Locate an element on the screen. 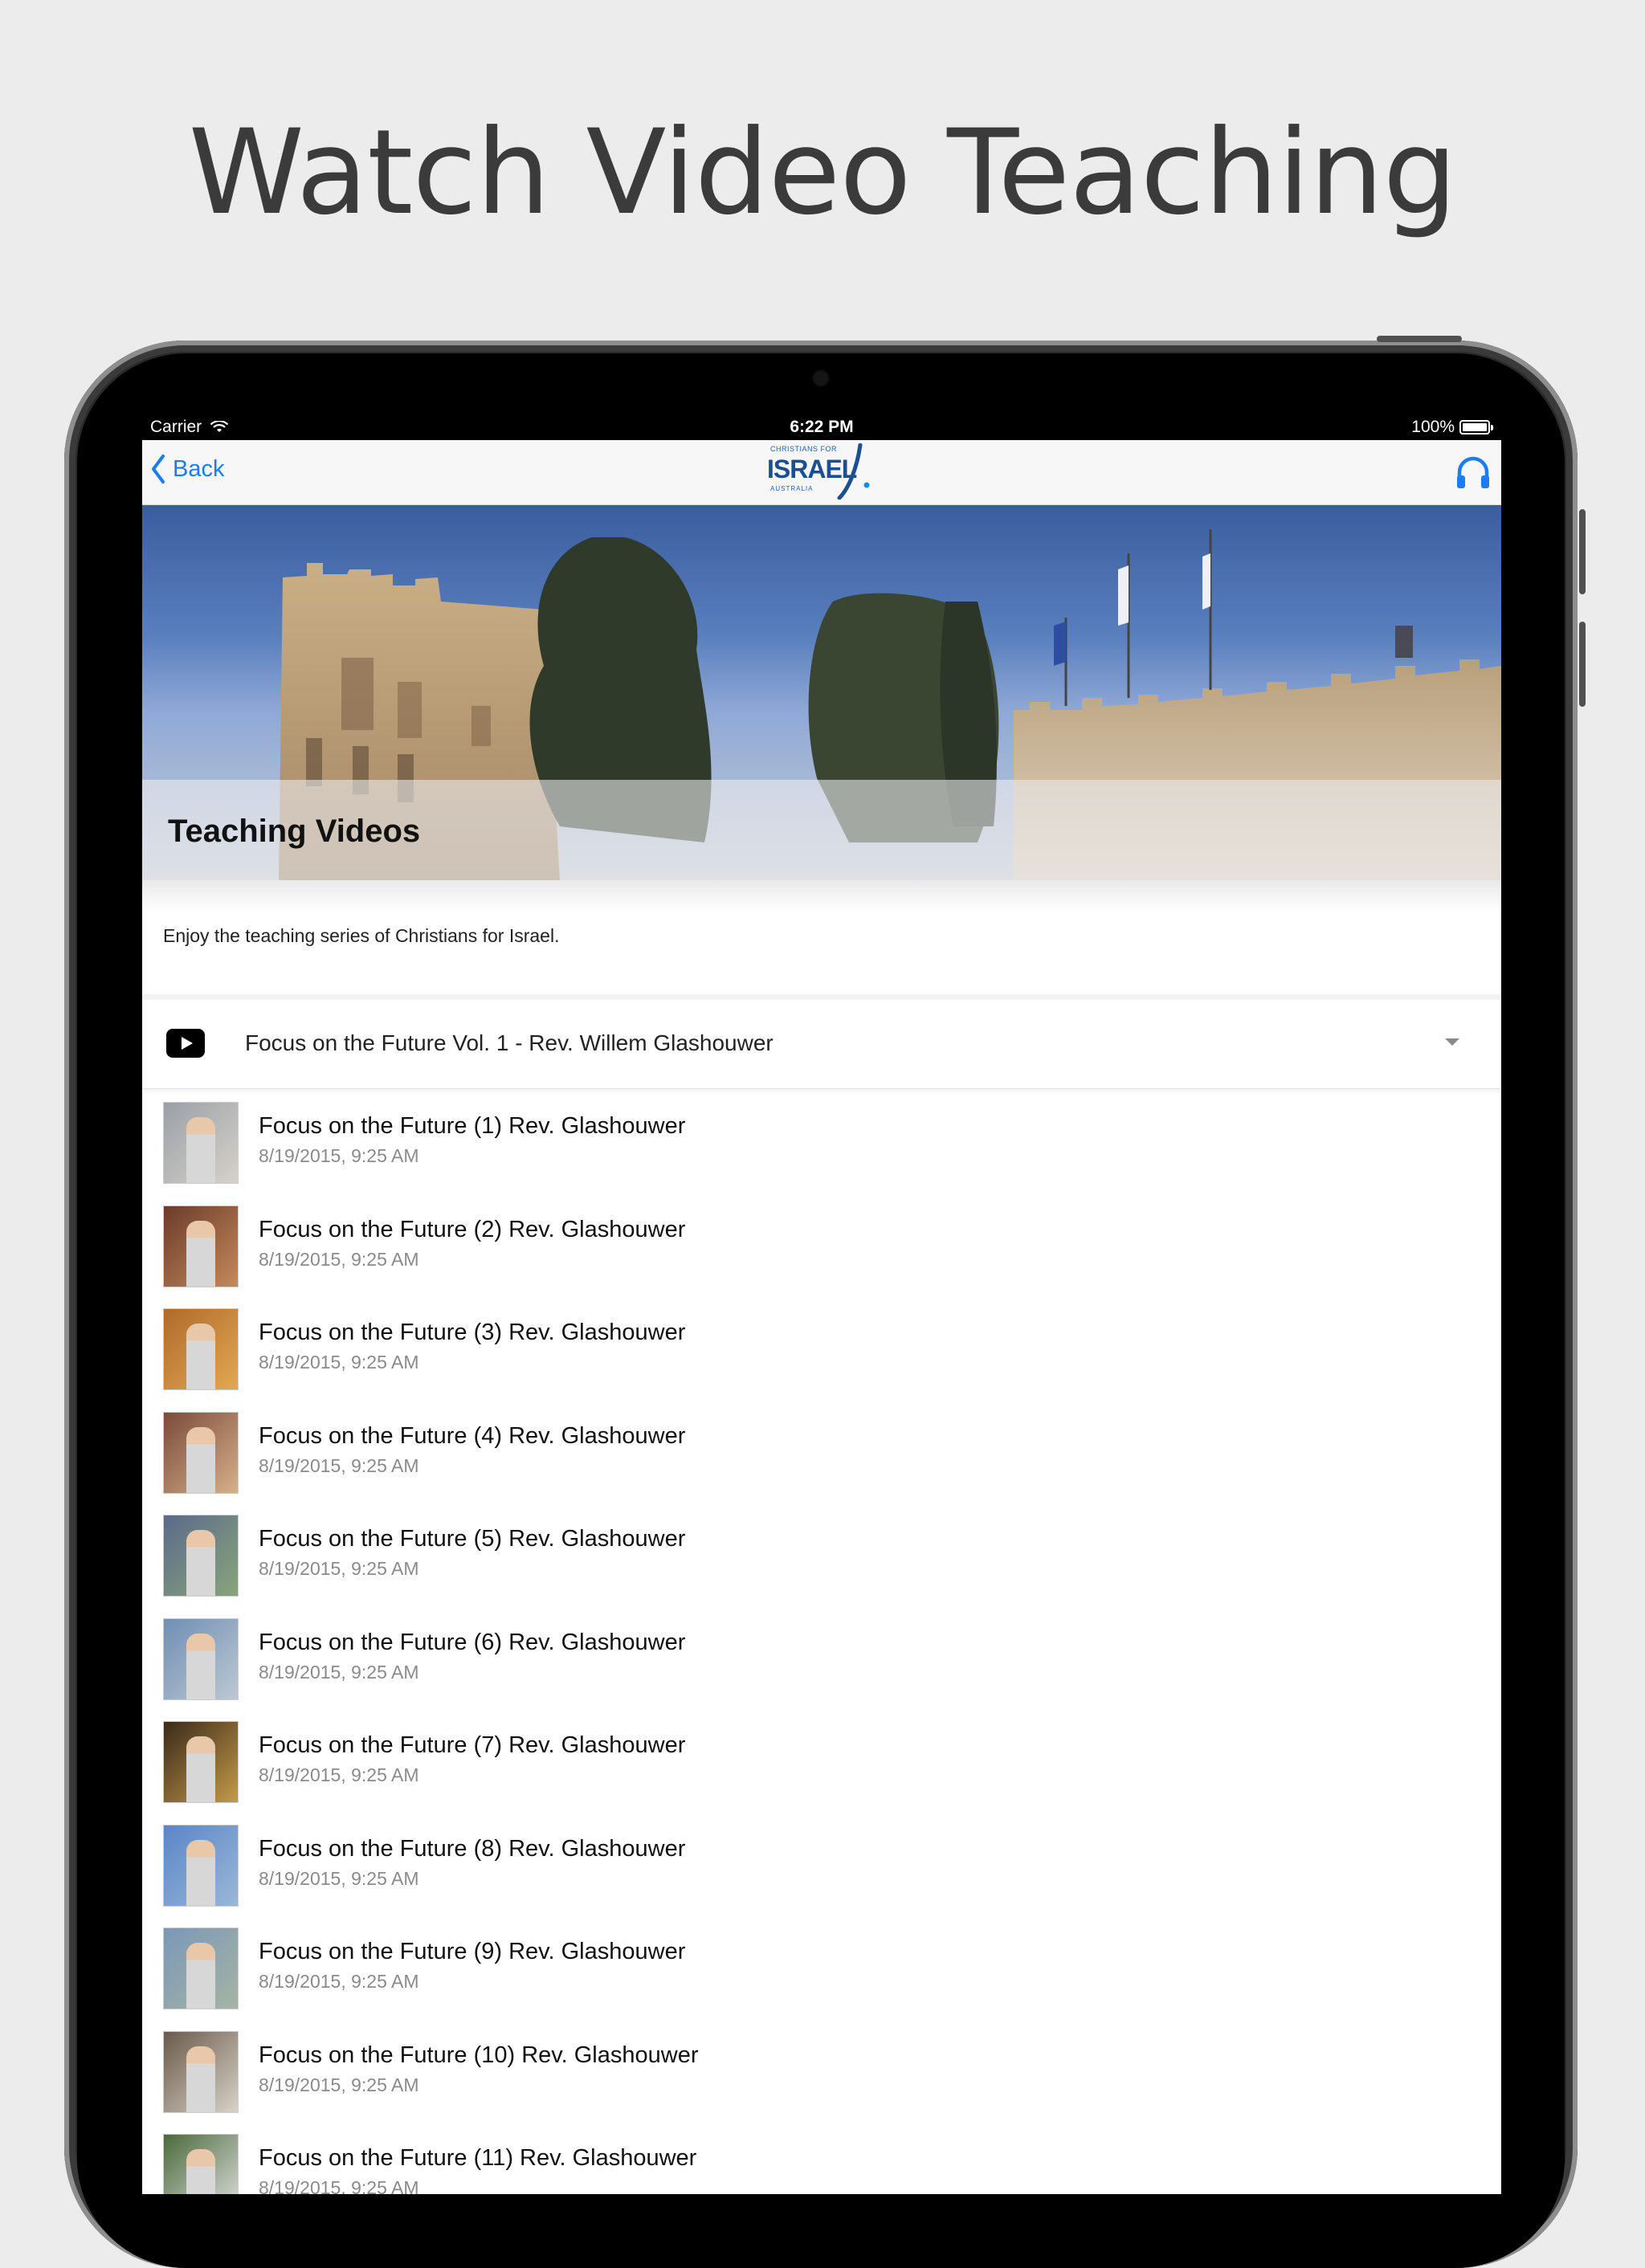  dropdown-caret-icon is located at coordinates (1452, 1042).